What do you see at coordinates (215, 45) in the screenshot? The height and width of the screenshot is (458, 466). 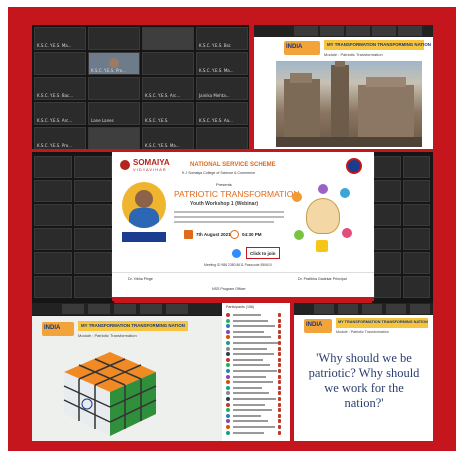 I see `participant-name: K.S.C. Y.E.S. Bsc` at bounding box center [215, 45].